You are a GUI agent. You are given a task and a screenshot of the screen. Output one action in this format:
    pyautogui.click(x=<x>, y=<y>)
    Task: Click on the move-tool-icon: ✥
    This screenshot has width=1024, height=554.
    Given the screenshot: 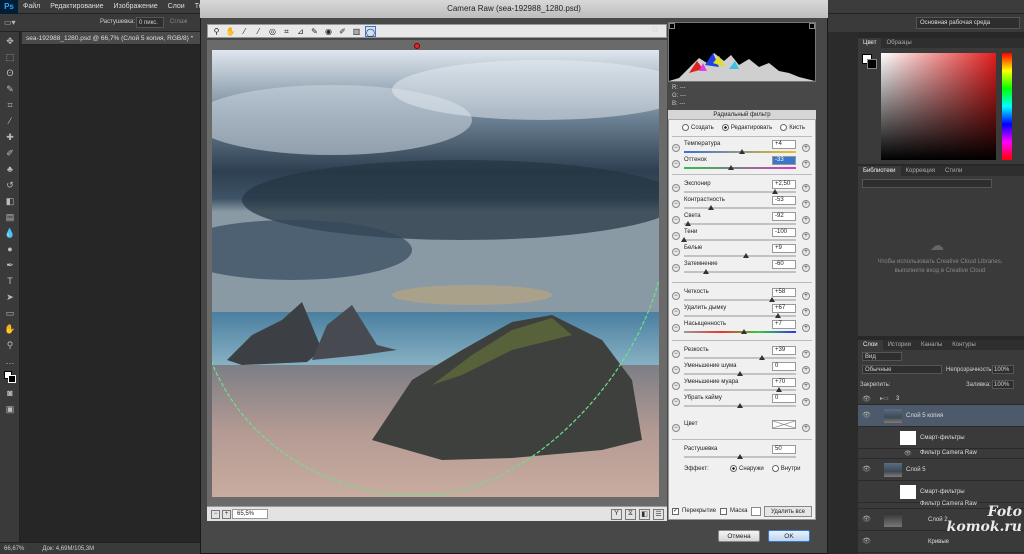 What is the action you would take?
    pyautogui.click(x=10, y=41)
    